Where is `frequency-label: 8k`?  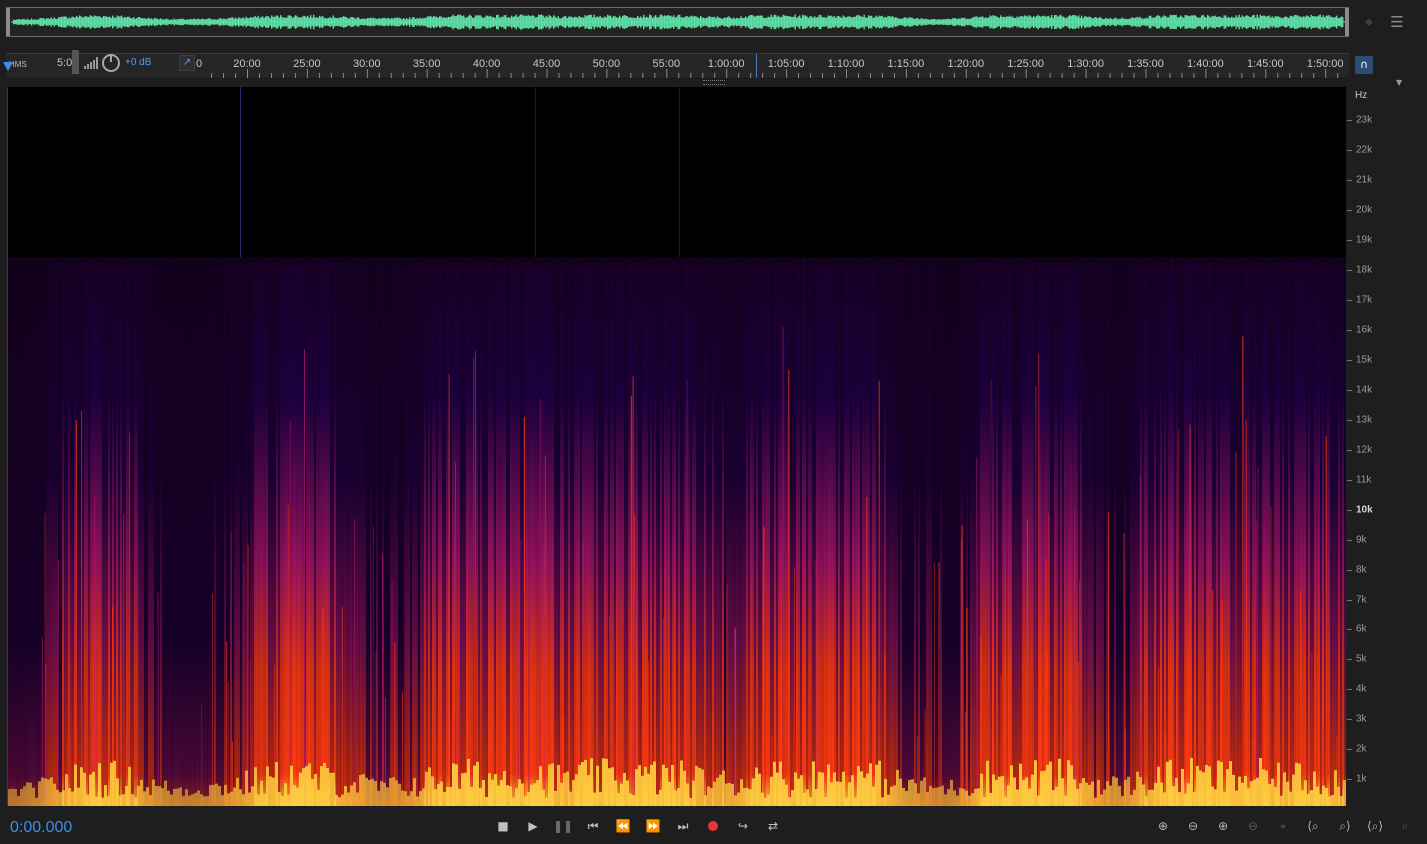 frequency-label: 8k is located at coordinates (1361, 570).